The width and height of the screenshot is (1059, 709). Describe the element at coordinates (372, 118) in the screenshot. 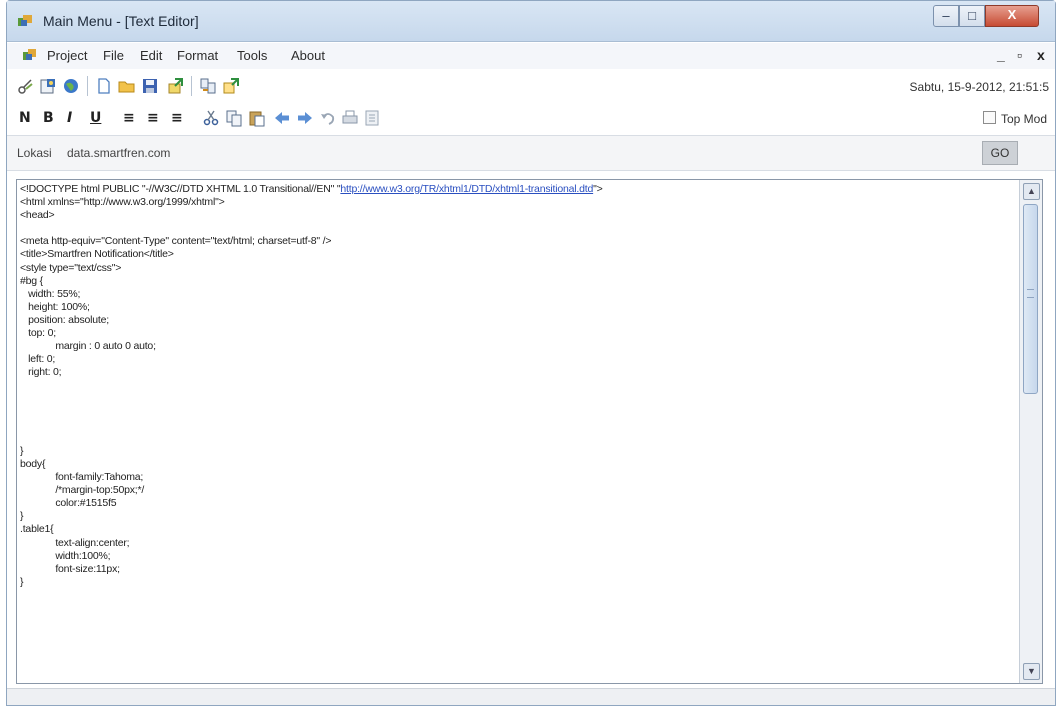

I see `document-icon` at that location.